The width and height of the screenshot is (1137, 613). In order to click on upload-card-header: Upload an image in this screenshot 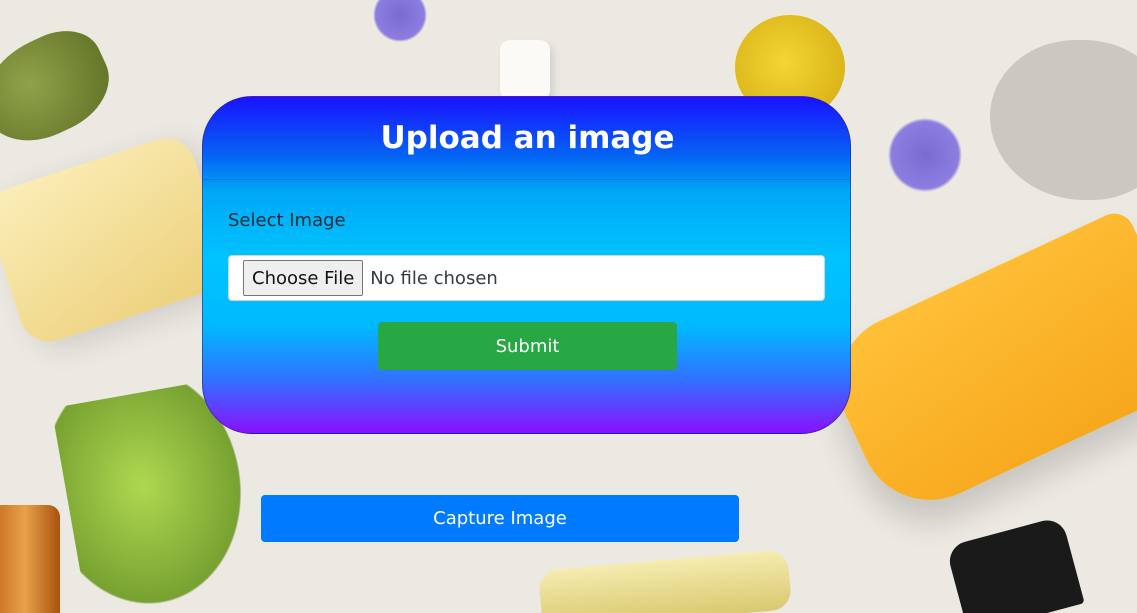, I will do `click(526, 138)`.